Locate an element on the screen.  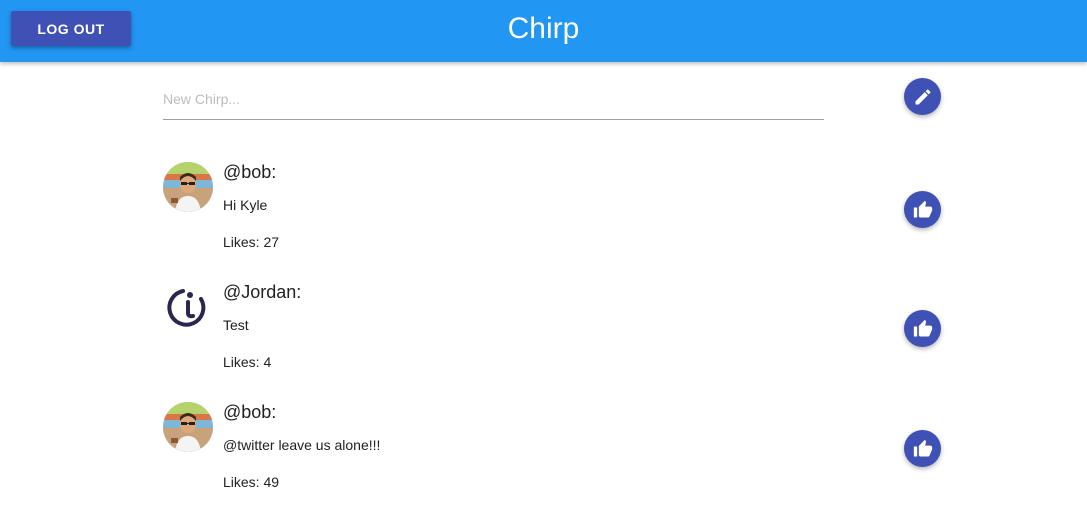
chirp-handle: @Jordan: is located at coordinates (262, 292).